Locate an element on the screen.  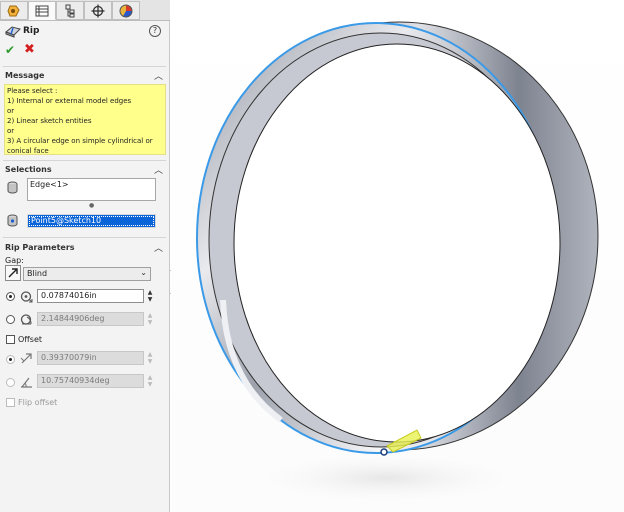
end-condition-select: Blind ⌄ is located at coordinates (87, 274).